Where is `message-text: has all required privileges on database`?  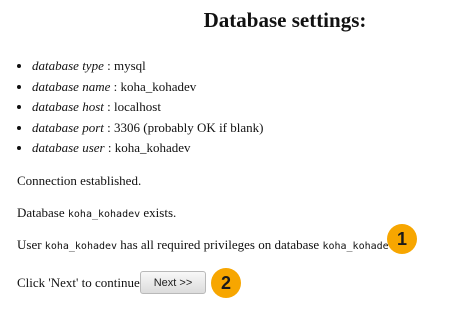 message-text: has all required privileges on database is located at coordinates (220, 244).